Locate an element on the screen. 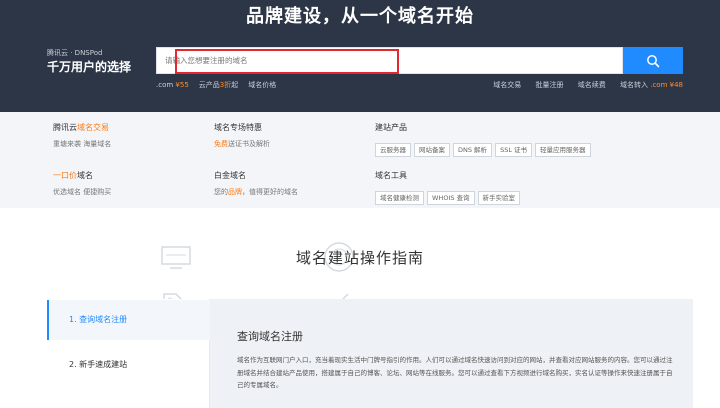 The width and height of the screenshot is (720, 408). grid-cell-domain-trade: 腾讯云域名交易 重塘来袭 海量域名 is located at coordinates (133, 136).